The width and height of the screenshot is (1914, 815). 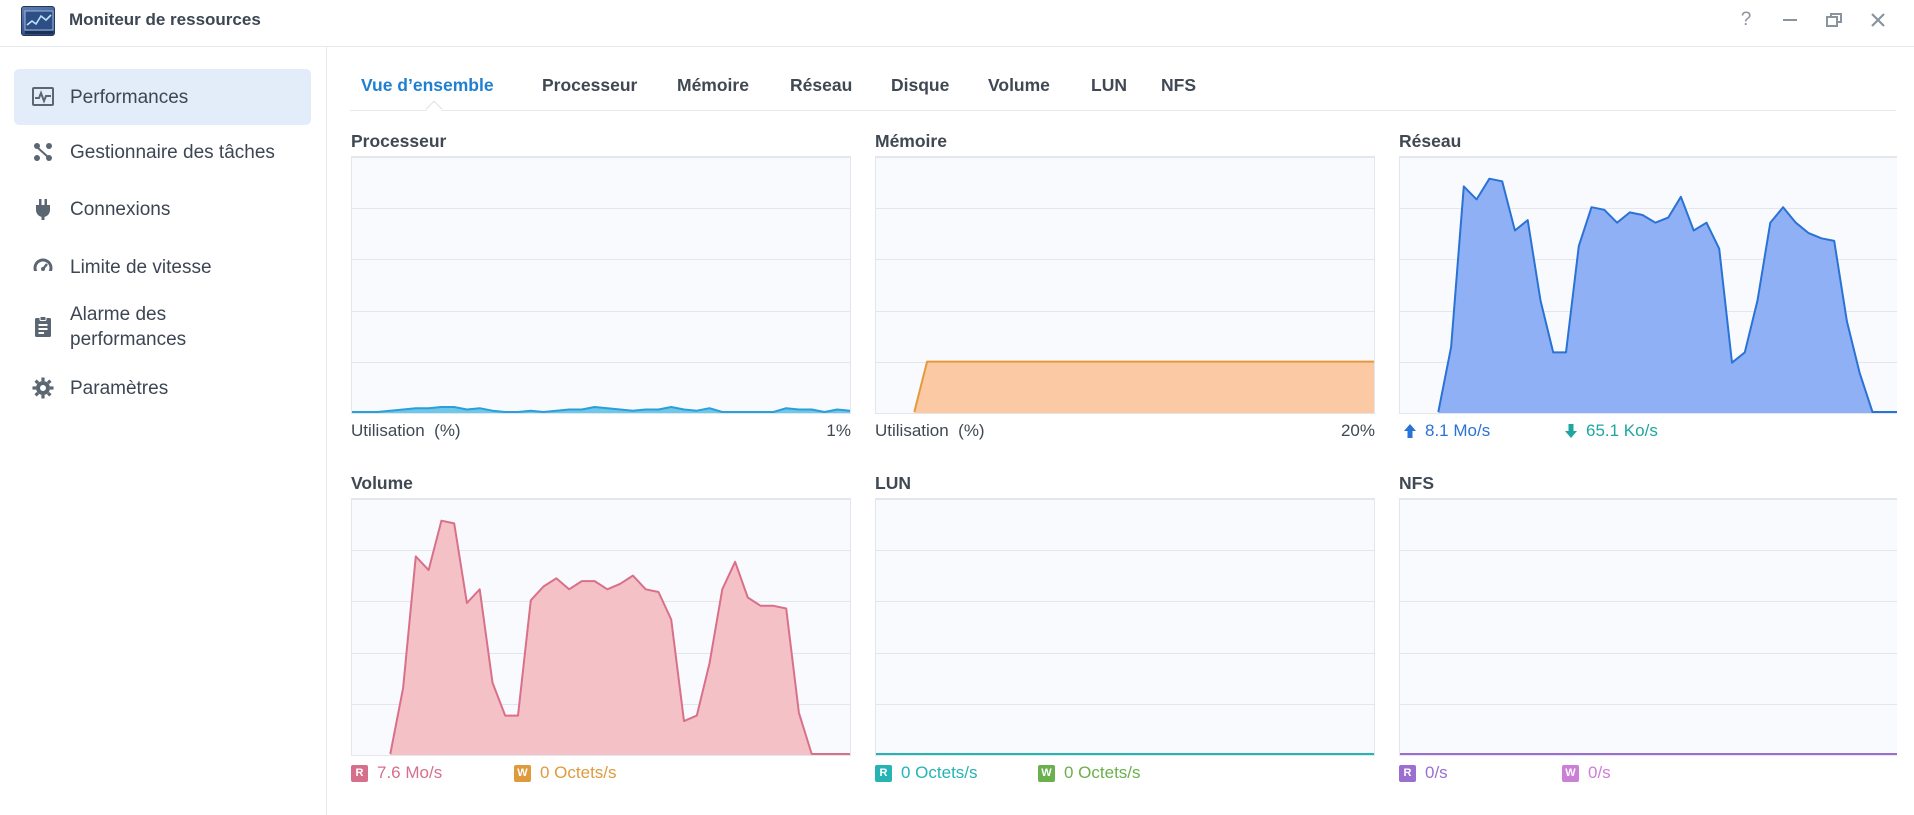 I want to click on cpu-usage-label: Utilisation (%), so click(x=406, y=431).